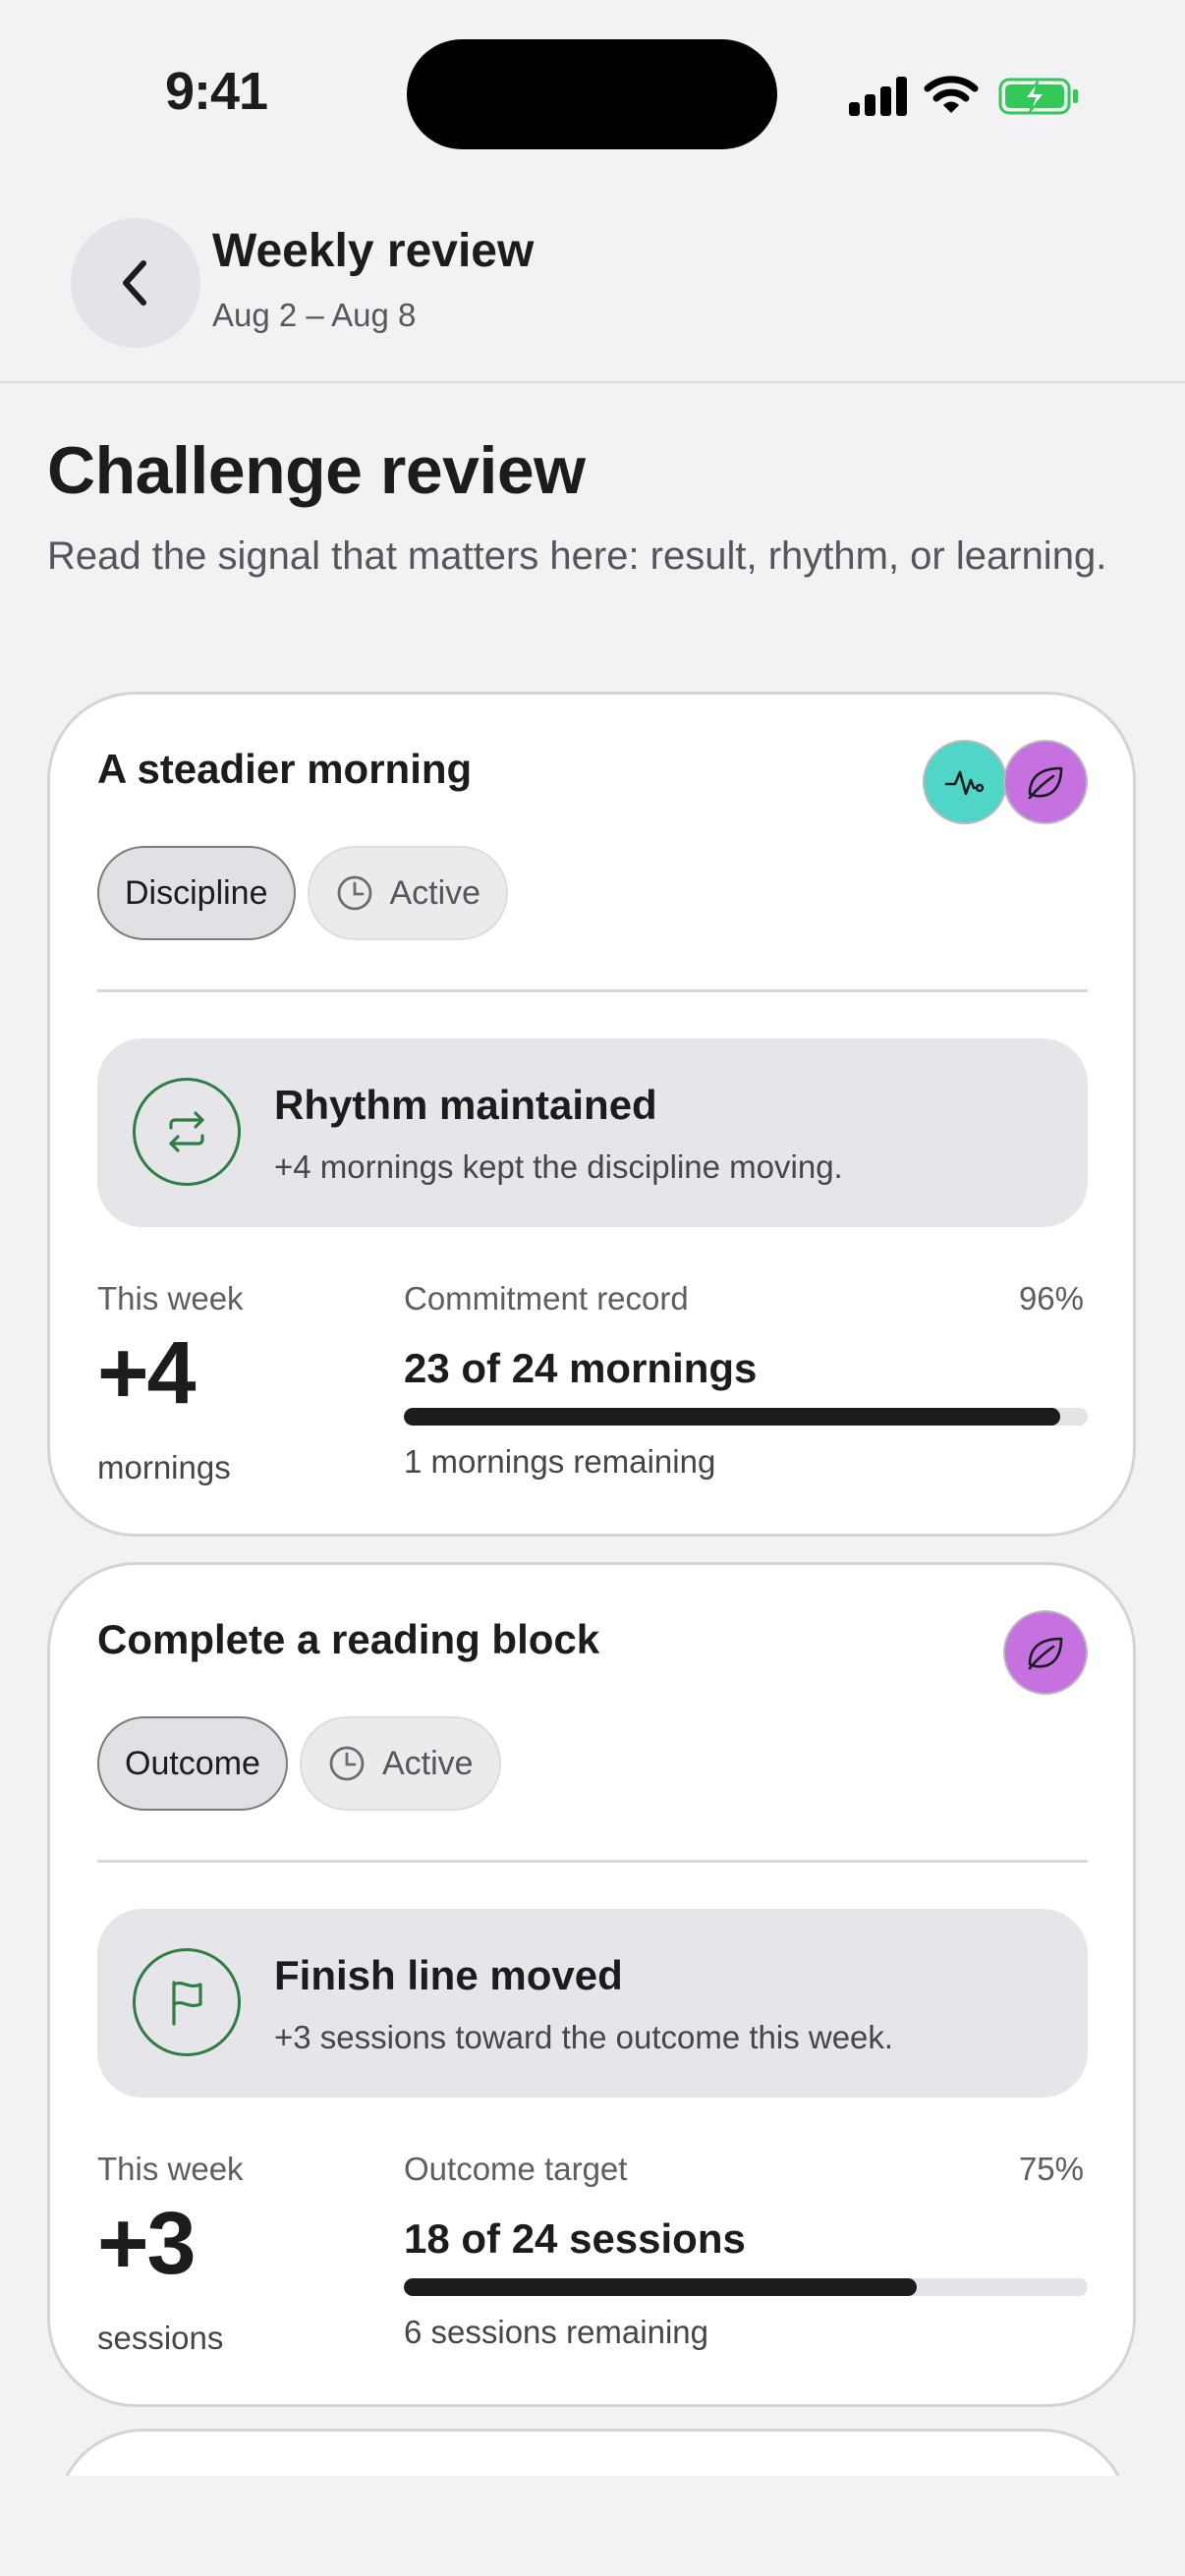  Describe the element at coordinates (315, 315) in the screenshot. I see `header-date-range: Aug 2 – Aug 8` at that location.